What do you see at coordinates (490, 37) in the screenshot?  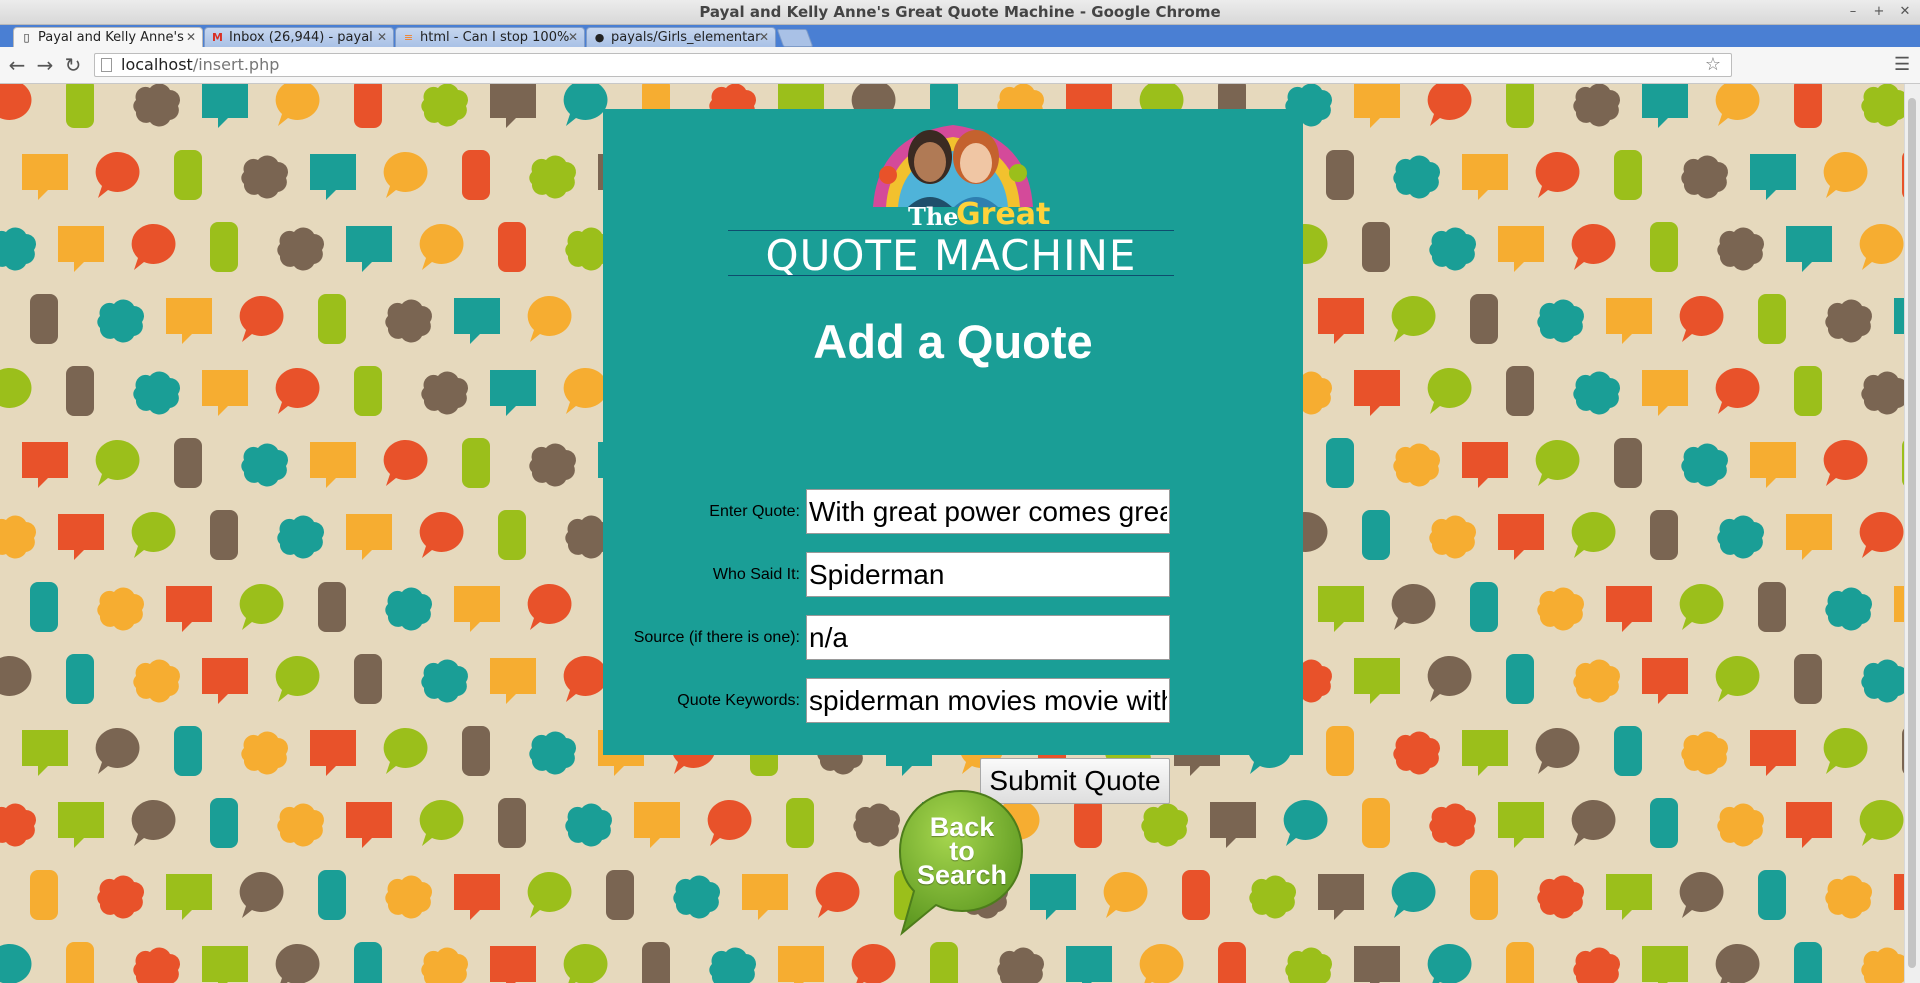 I see `tab-stackoverflow: ≡ html - Can I stop 100% ✕` at bounding box center [490, 37].